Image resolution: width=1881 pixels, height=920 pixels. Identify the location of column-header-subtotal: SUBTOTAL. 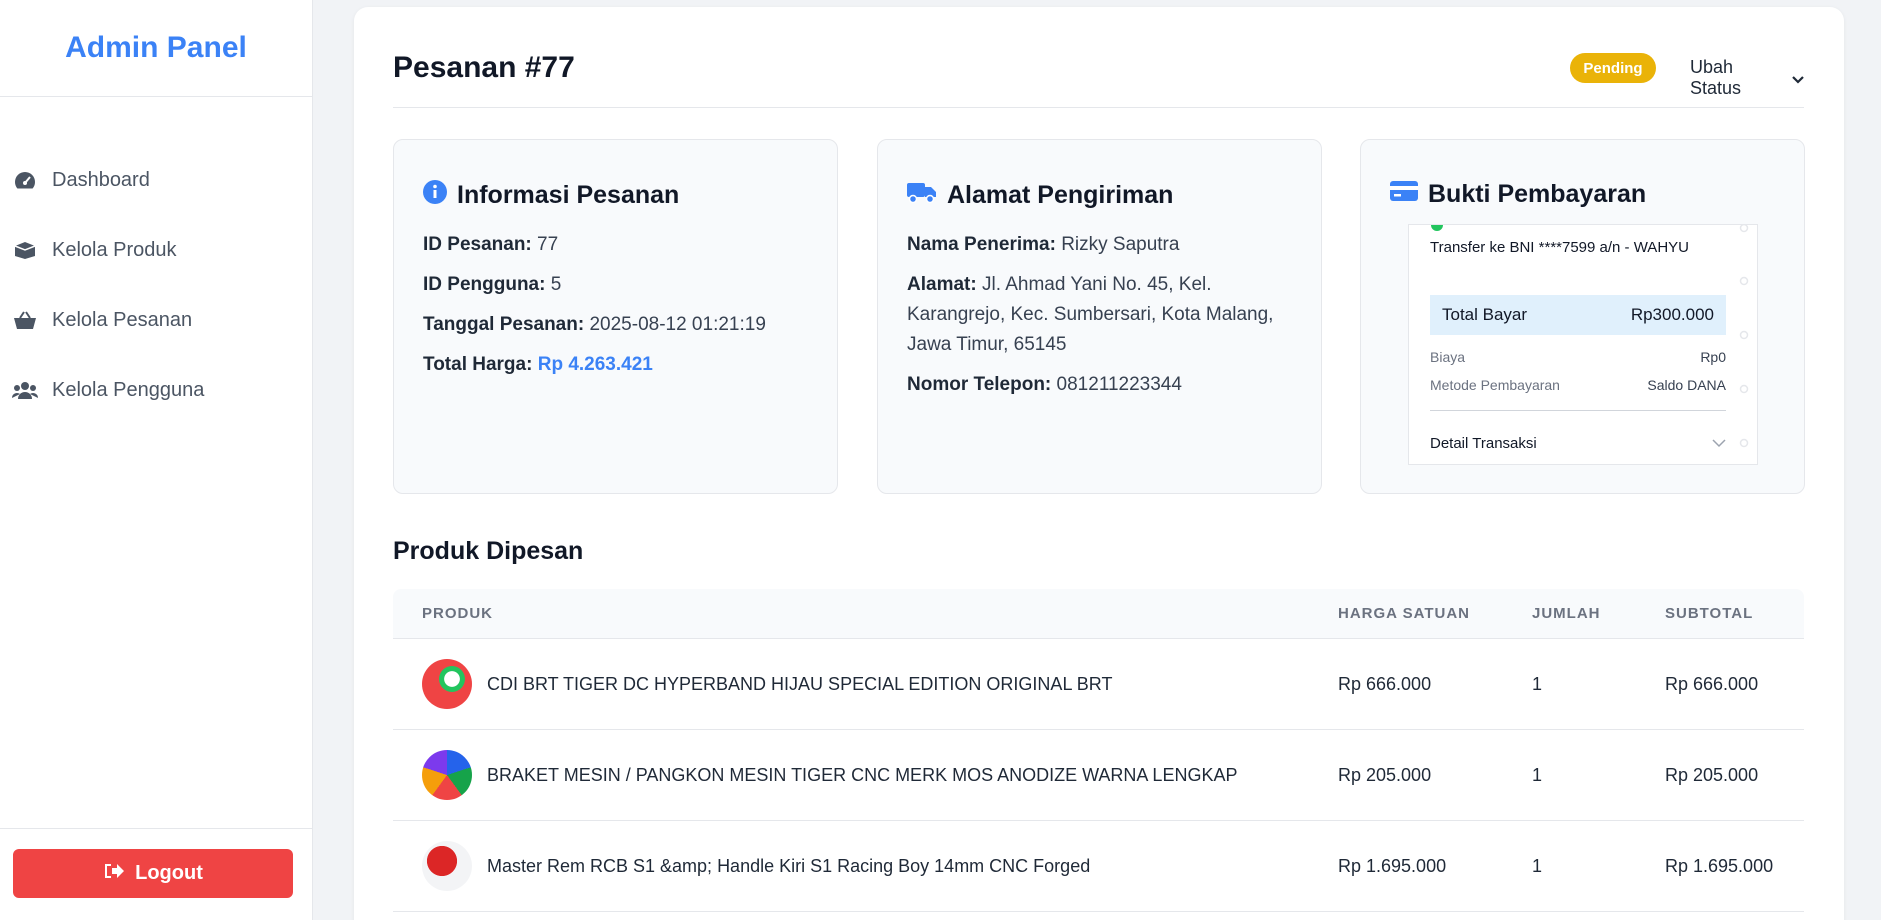
(1709, 613).